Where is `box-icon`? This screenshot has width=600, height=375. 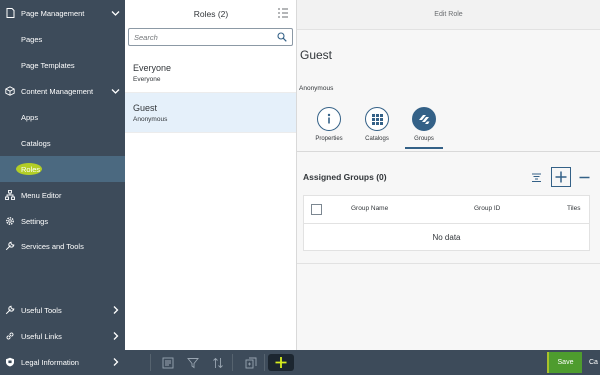
box-icon is located at coordinates (10, 91).